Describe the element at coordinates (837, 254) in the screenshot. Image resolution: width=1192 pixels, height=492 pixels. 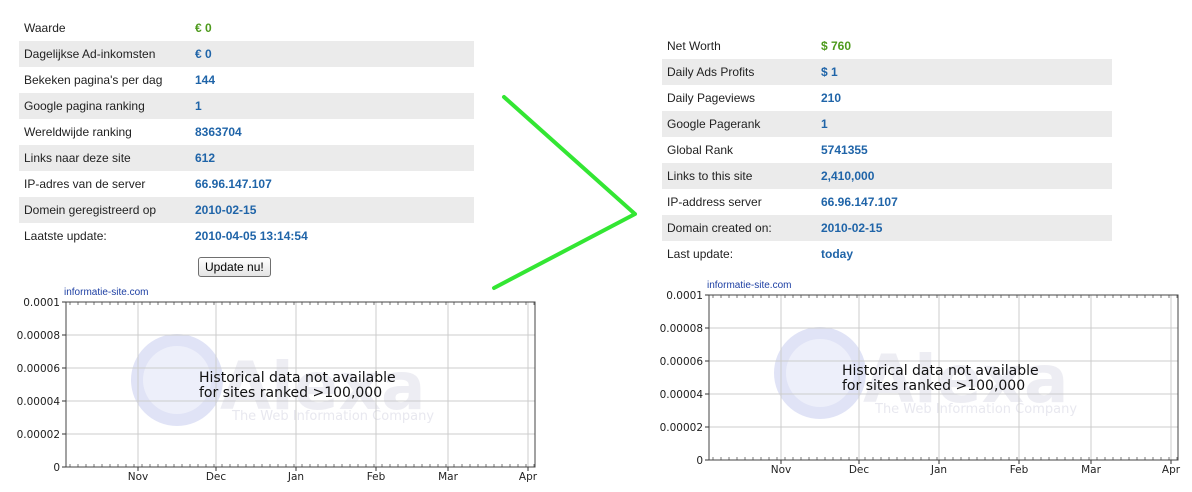
I see `stat-value: today` at that location.